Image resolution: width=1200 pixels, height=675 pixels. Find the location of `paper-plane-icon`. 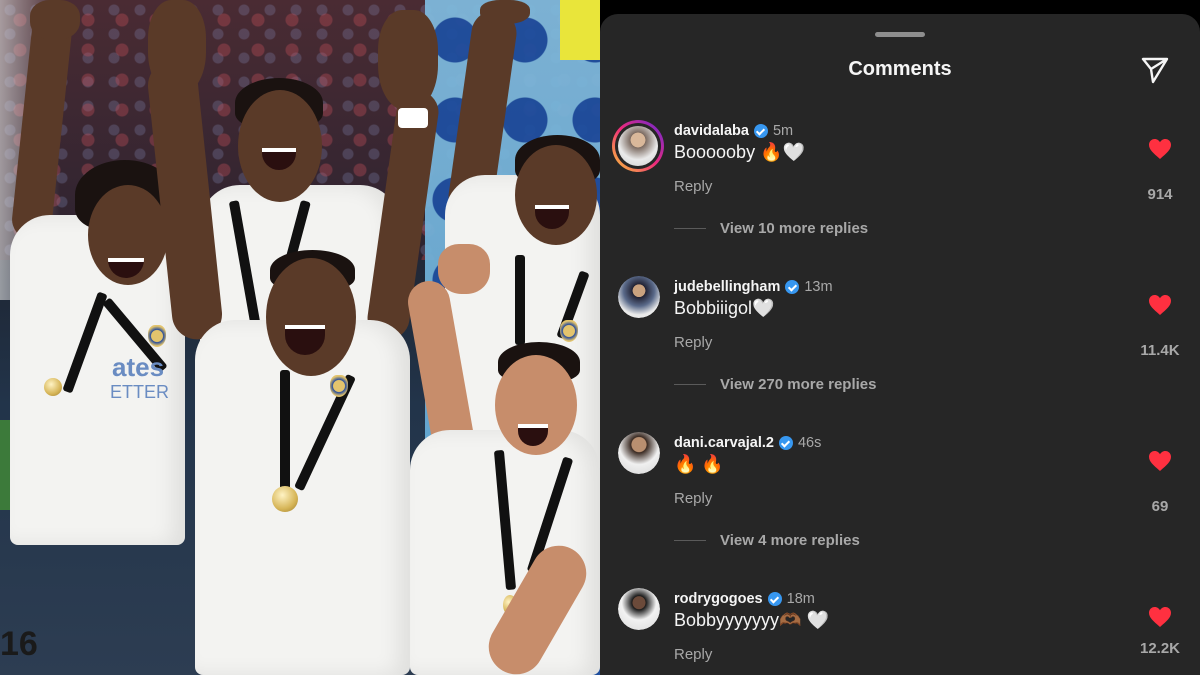

paper-plane-icon is located at coordinates (1155, 69).